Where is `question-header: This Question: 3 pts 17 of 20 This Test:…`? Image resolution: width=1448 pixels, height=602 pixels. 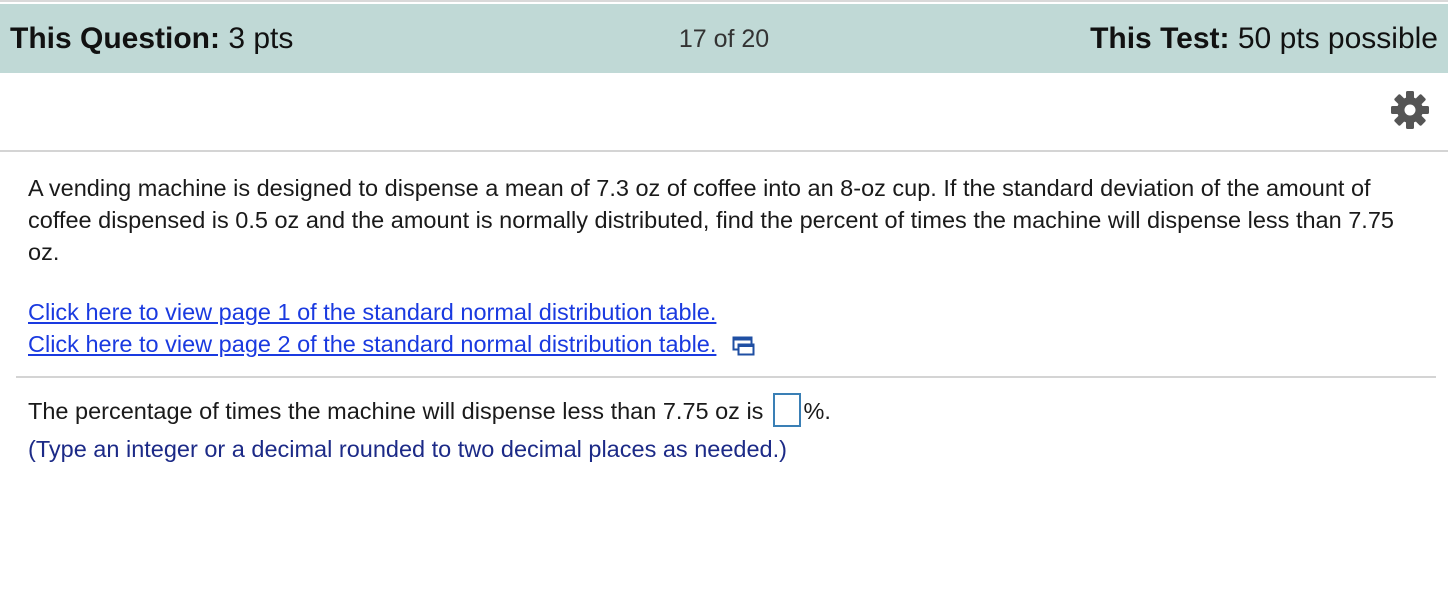
question-header: This Question: 3 pts 17 of 20 This Test:… is located at coordinates (724, 38).